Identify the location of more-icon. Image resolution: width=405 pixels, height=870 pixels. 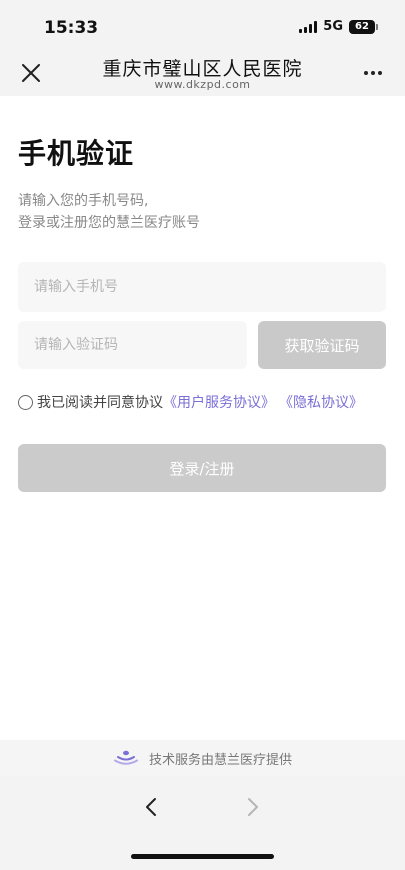
(366, 73).